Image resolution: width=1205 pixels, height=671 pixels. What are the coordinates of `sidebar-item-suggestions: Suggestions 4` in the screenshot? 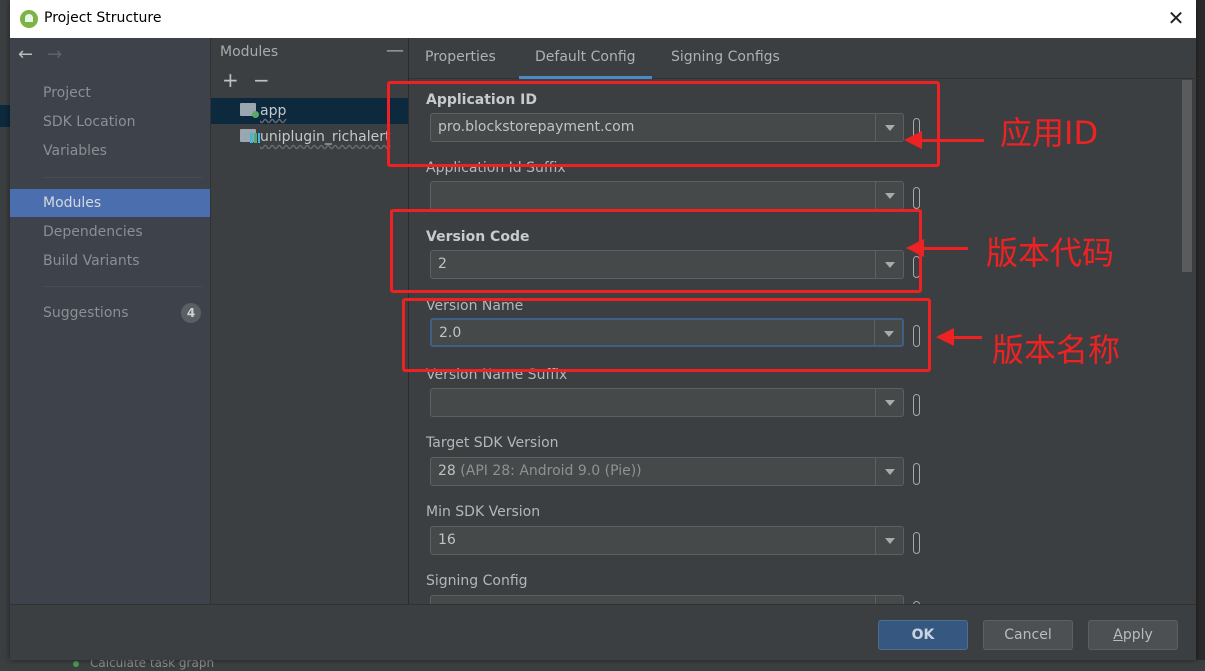 It's located at (110, 313).